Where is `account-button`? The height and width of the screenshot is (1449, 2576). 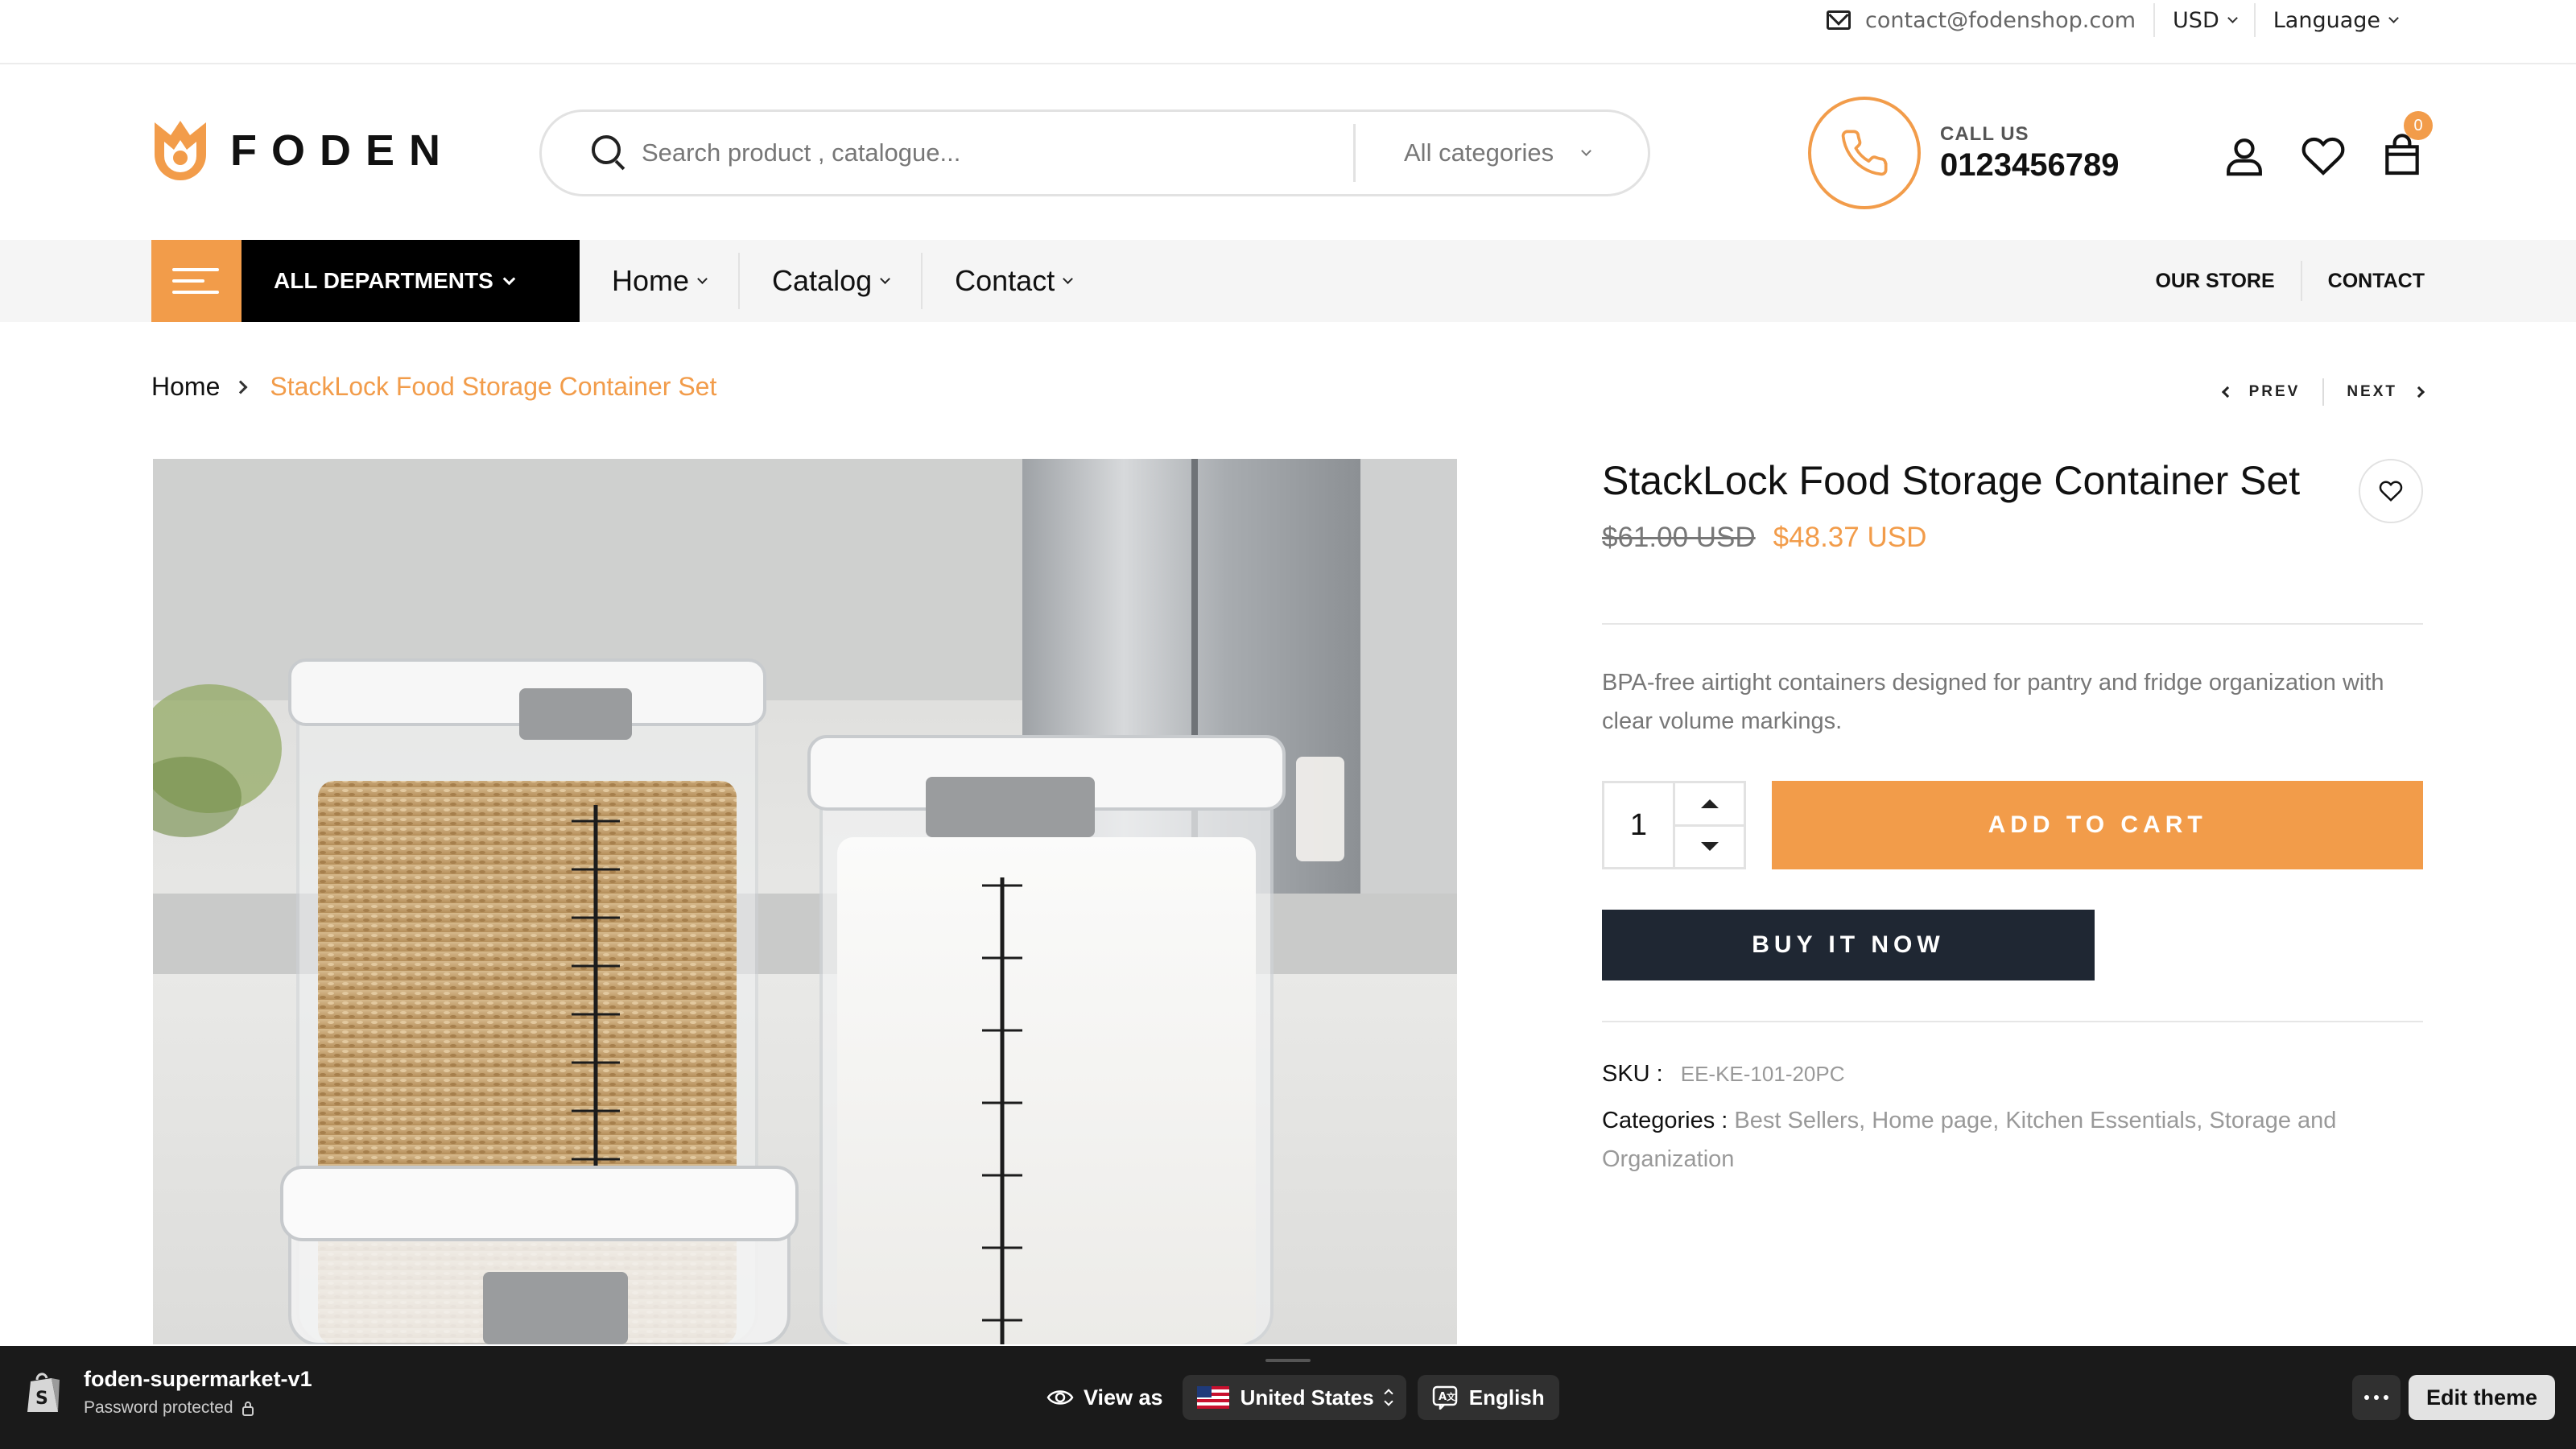
account-button is located at coordinates (2244, 156).